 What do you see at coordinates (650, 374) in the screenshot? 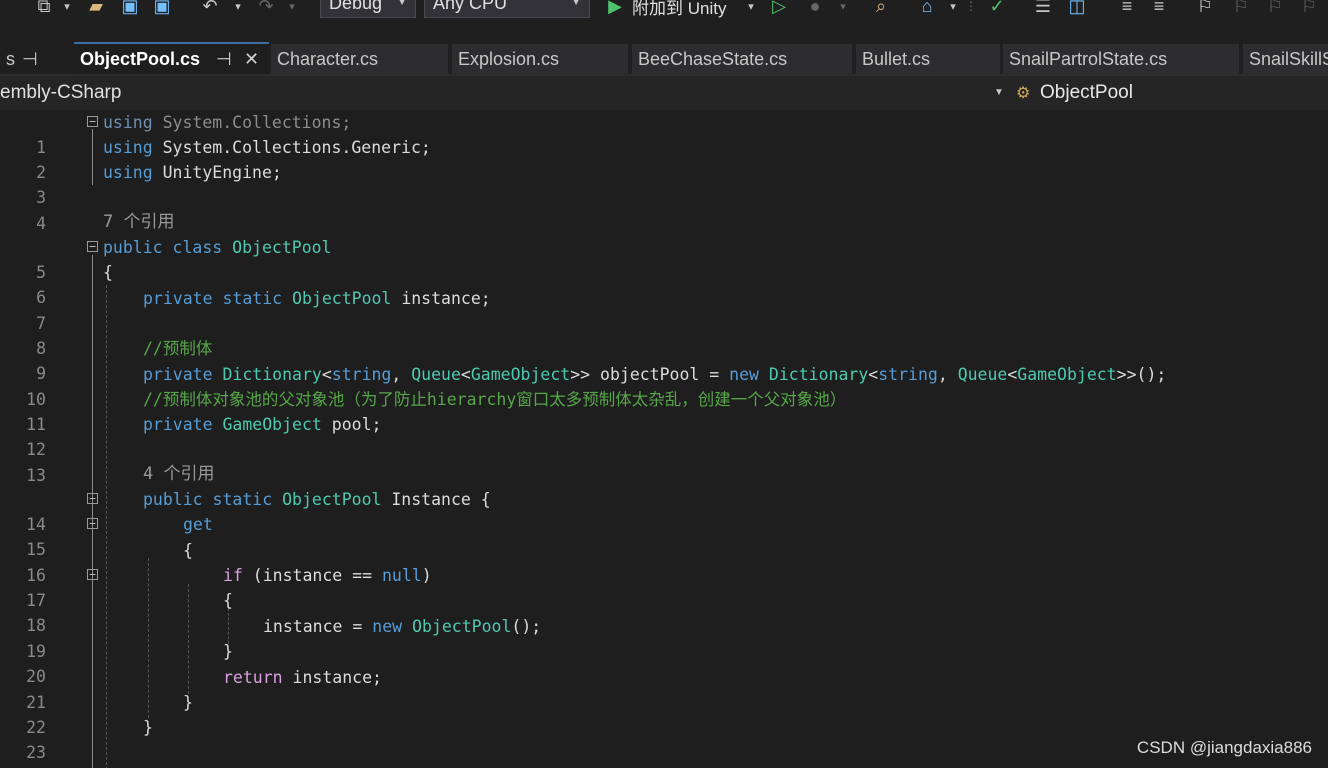
I see `identifier: objectPool` at bounding box center [650, 374].